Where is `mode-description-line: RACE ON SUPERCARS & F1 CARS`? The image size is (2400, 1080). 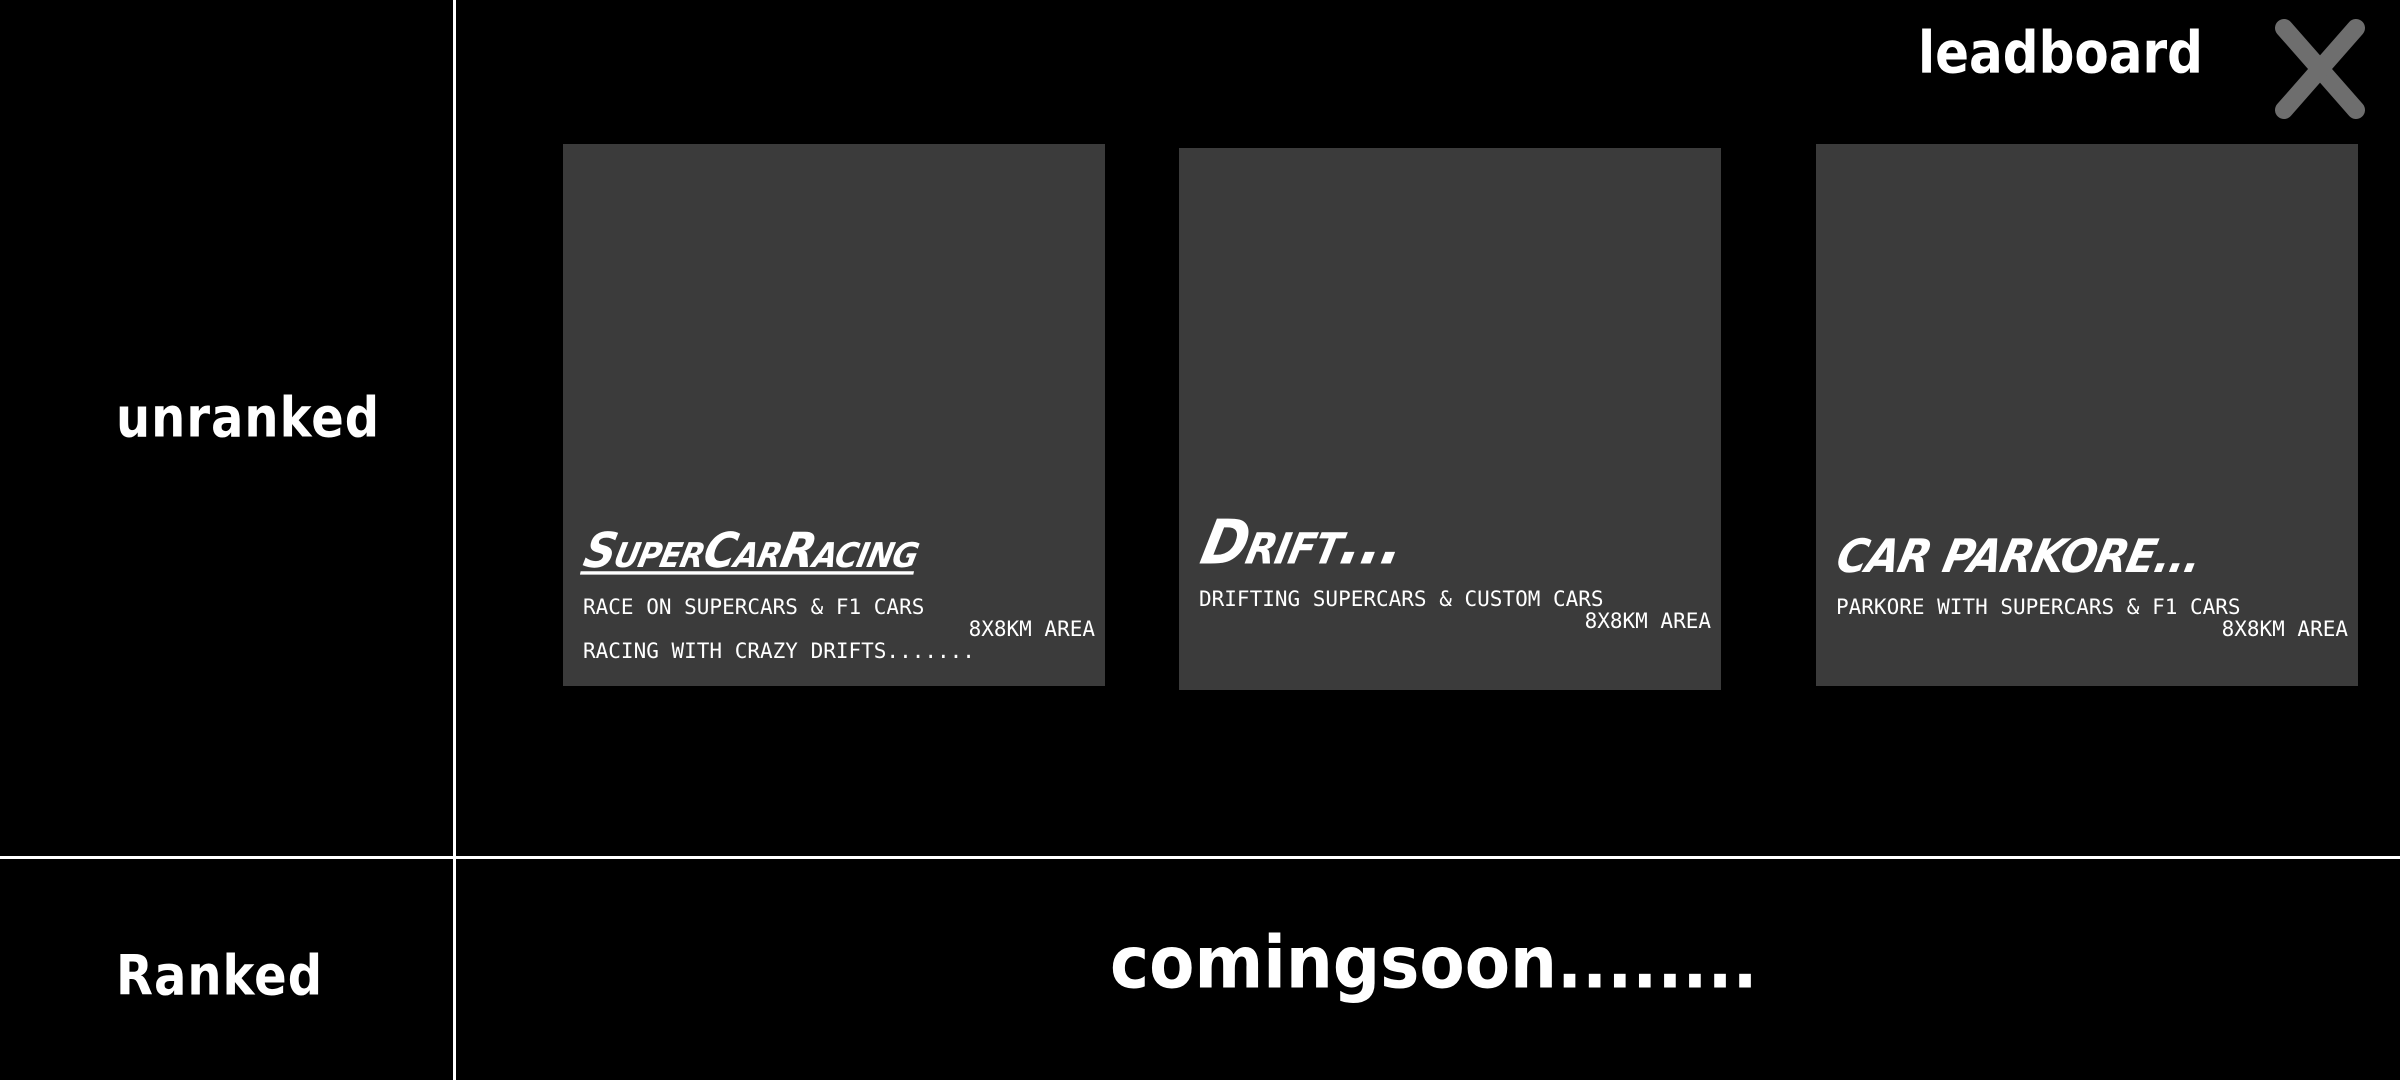 mode-description-line: RACE ON SUPERCARS & F1 CARS is located at coordinates (754, 607).